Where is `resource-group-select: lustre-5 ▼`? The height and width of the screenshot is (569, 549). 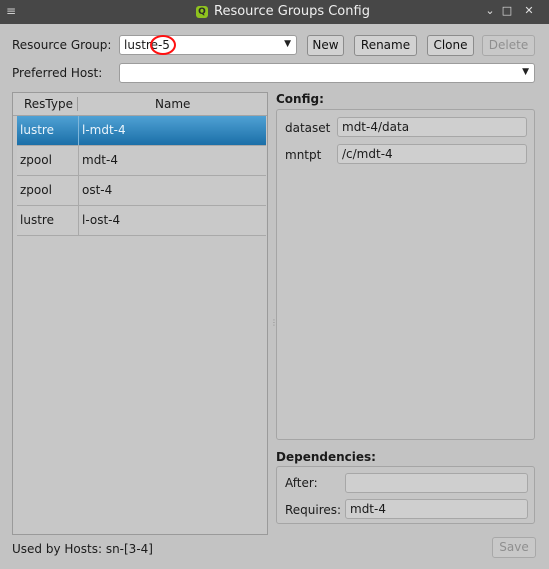
resource-group-select: lustre-5 ▼ is located at coordinates (208, 45).